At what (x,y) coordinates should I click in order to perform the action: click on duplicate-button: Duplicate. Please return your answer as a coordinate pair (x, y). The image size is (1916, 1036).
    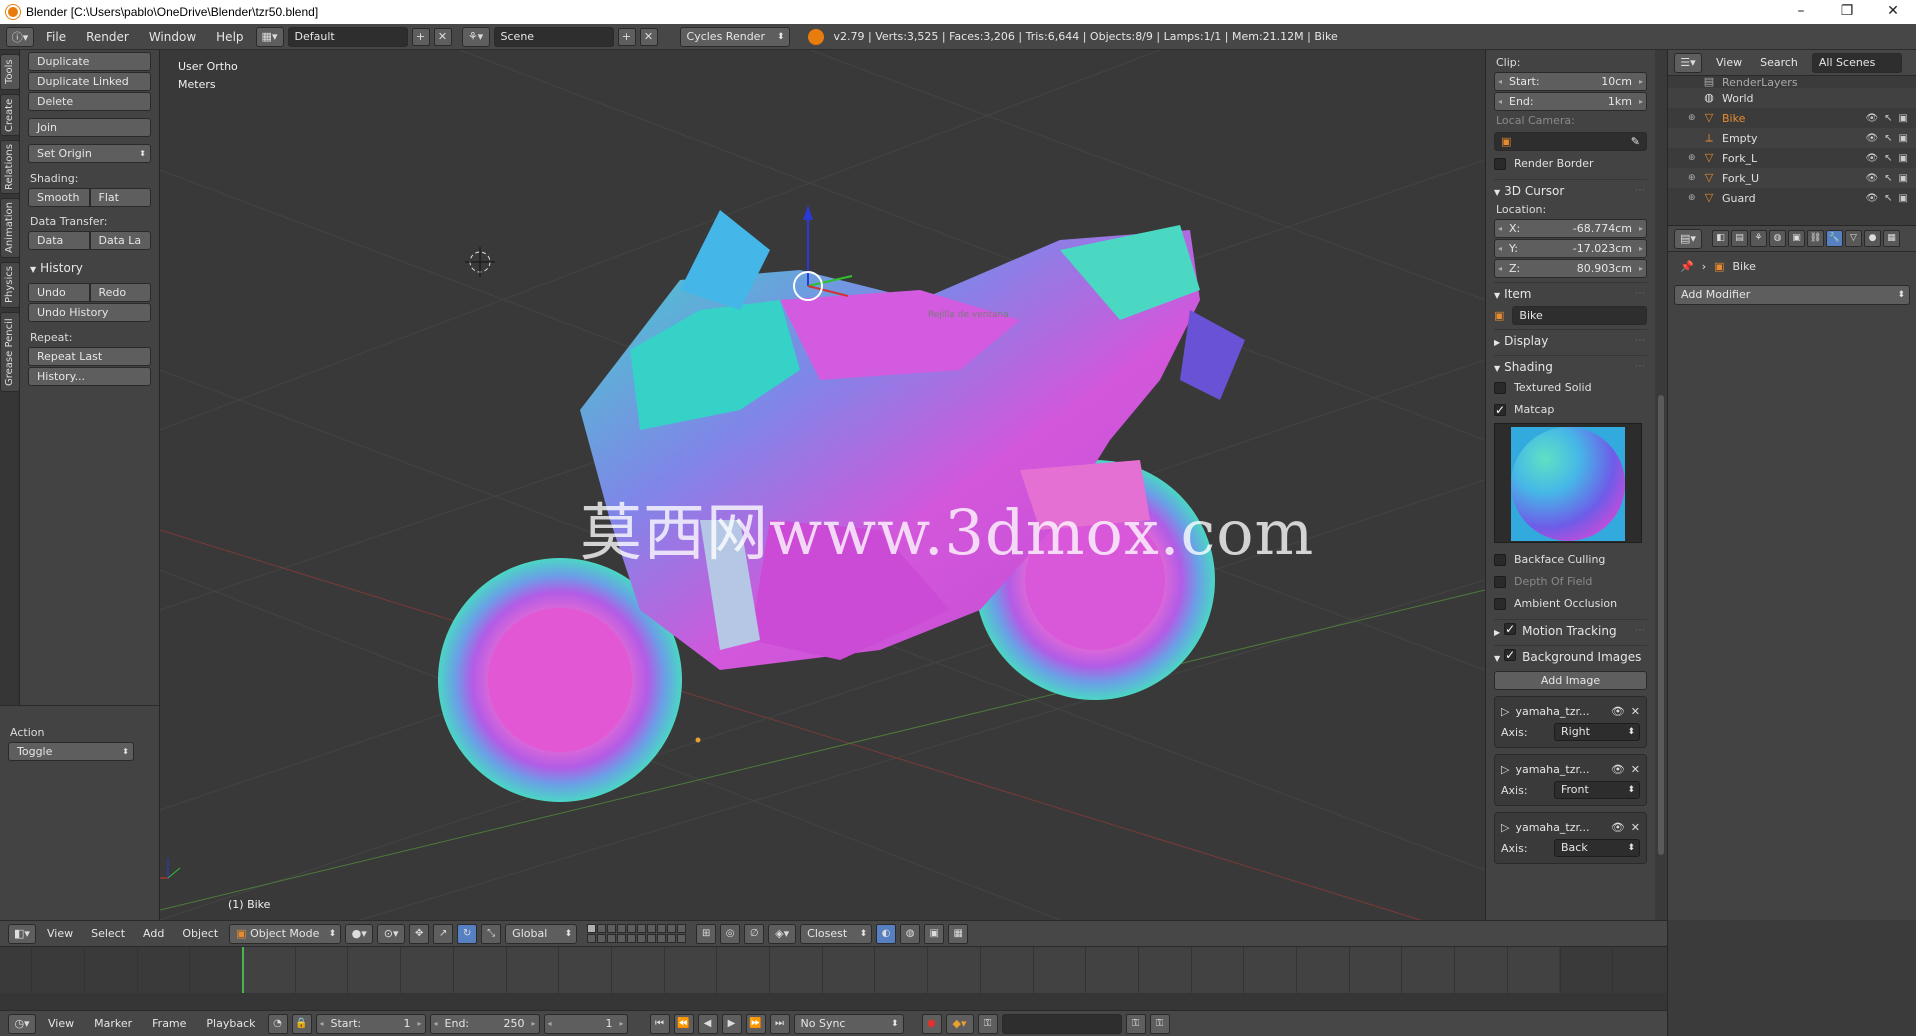
    Looking at the image, I should click on (89, 61).